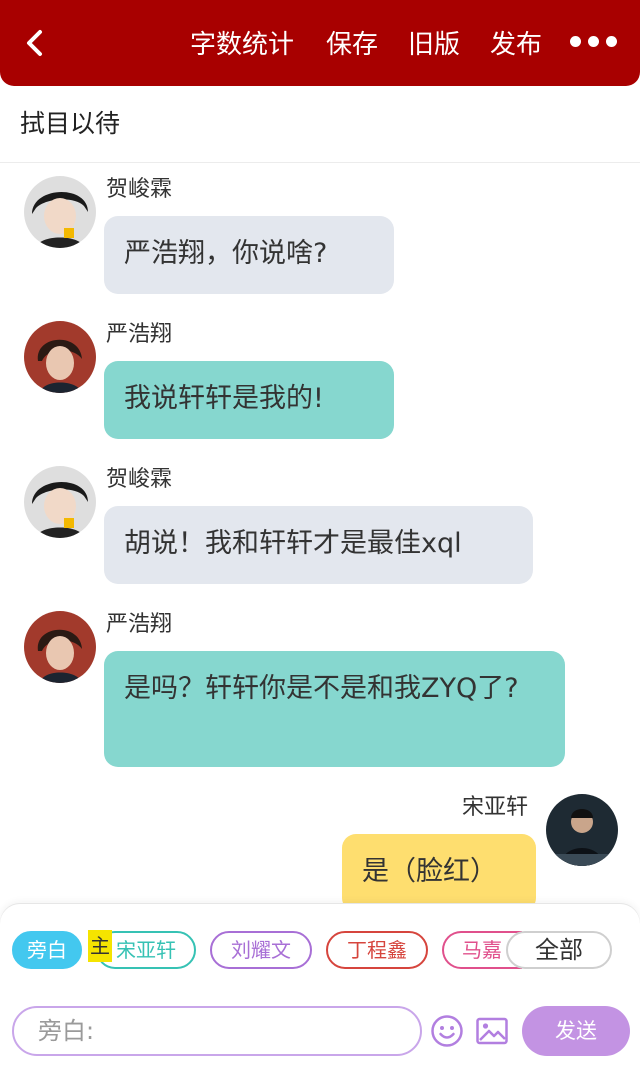  What do you see at coordinates (35, 43) in the screenshot?
I see `chevron-left-icon` at bounding box center [35, 43].